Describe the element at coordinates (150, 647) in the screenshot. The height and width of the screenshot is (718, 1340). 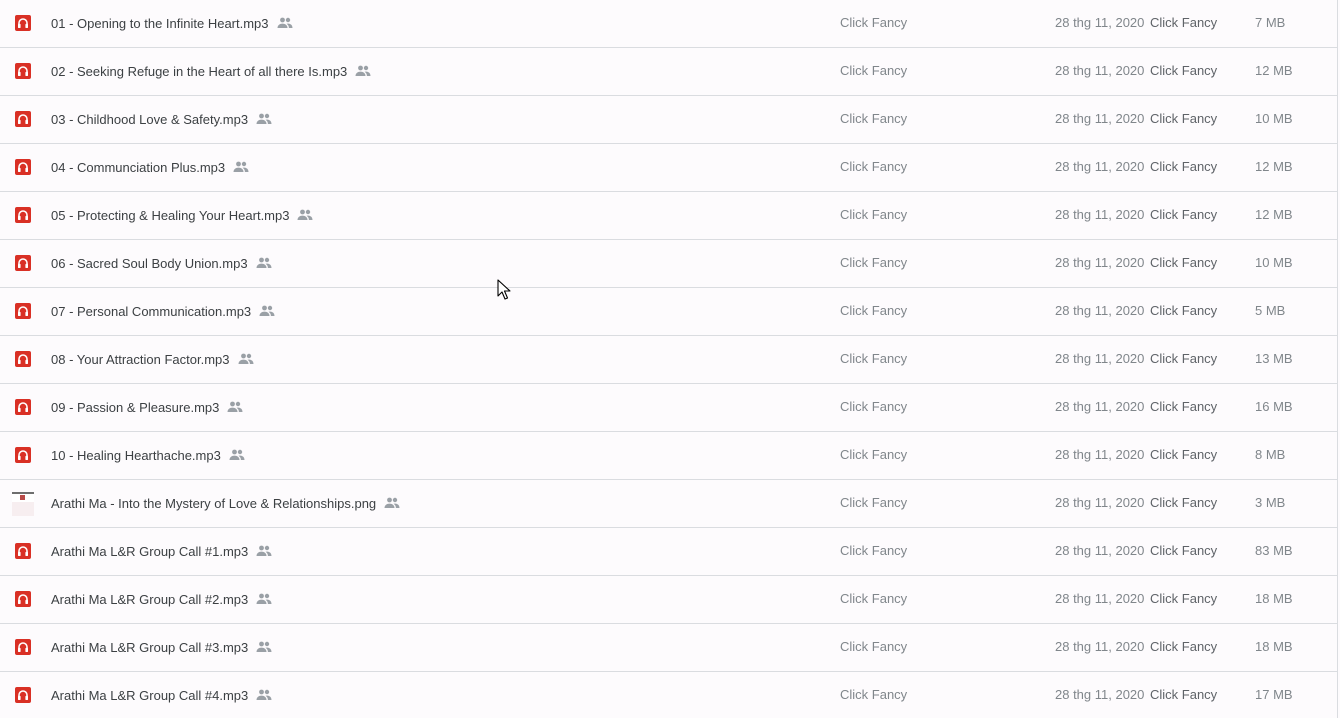
I see `file-name-text: Arathi Ma L&R Group Call #3.mp3` at that location.